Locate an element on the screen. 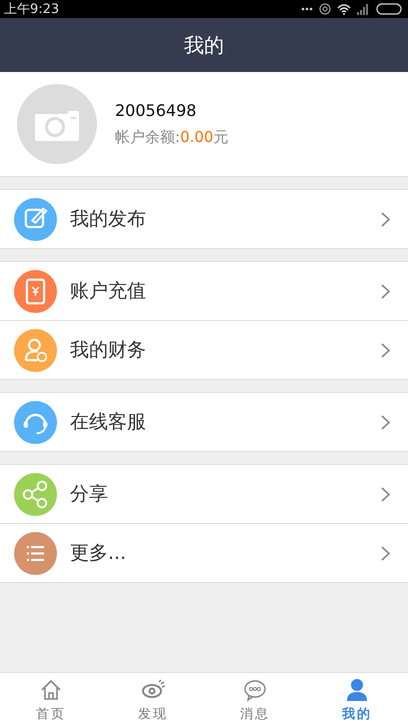 This screenshot has height=726, width=408. menu-item: 分享 is located at coordinates (204, 494).